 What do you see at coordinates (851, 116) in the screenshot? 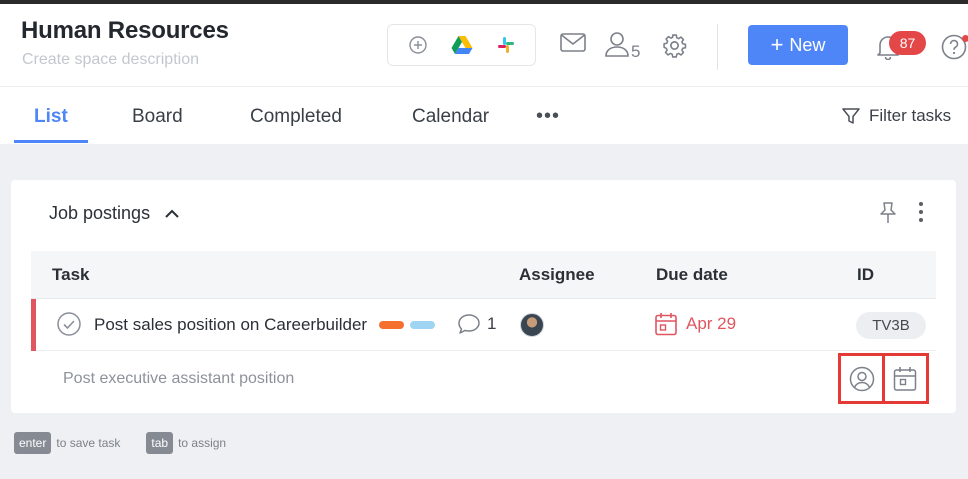
I see `filter-icon` at bounding box center [851, 116].